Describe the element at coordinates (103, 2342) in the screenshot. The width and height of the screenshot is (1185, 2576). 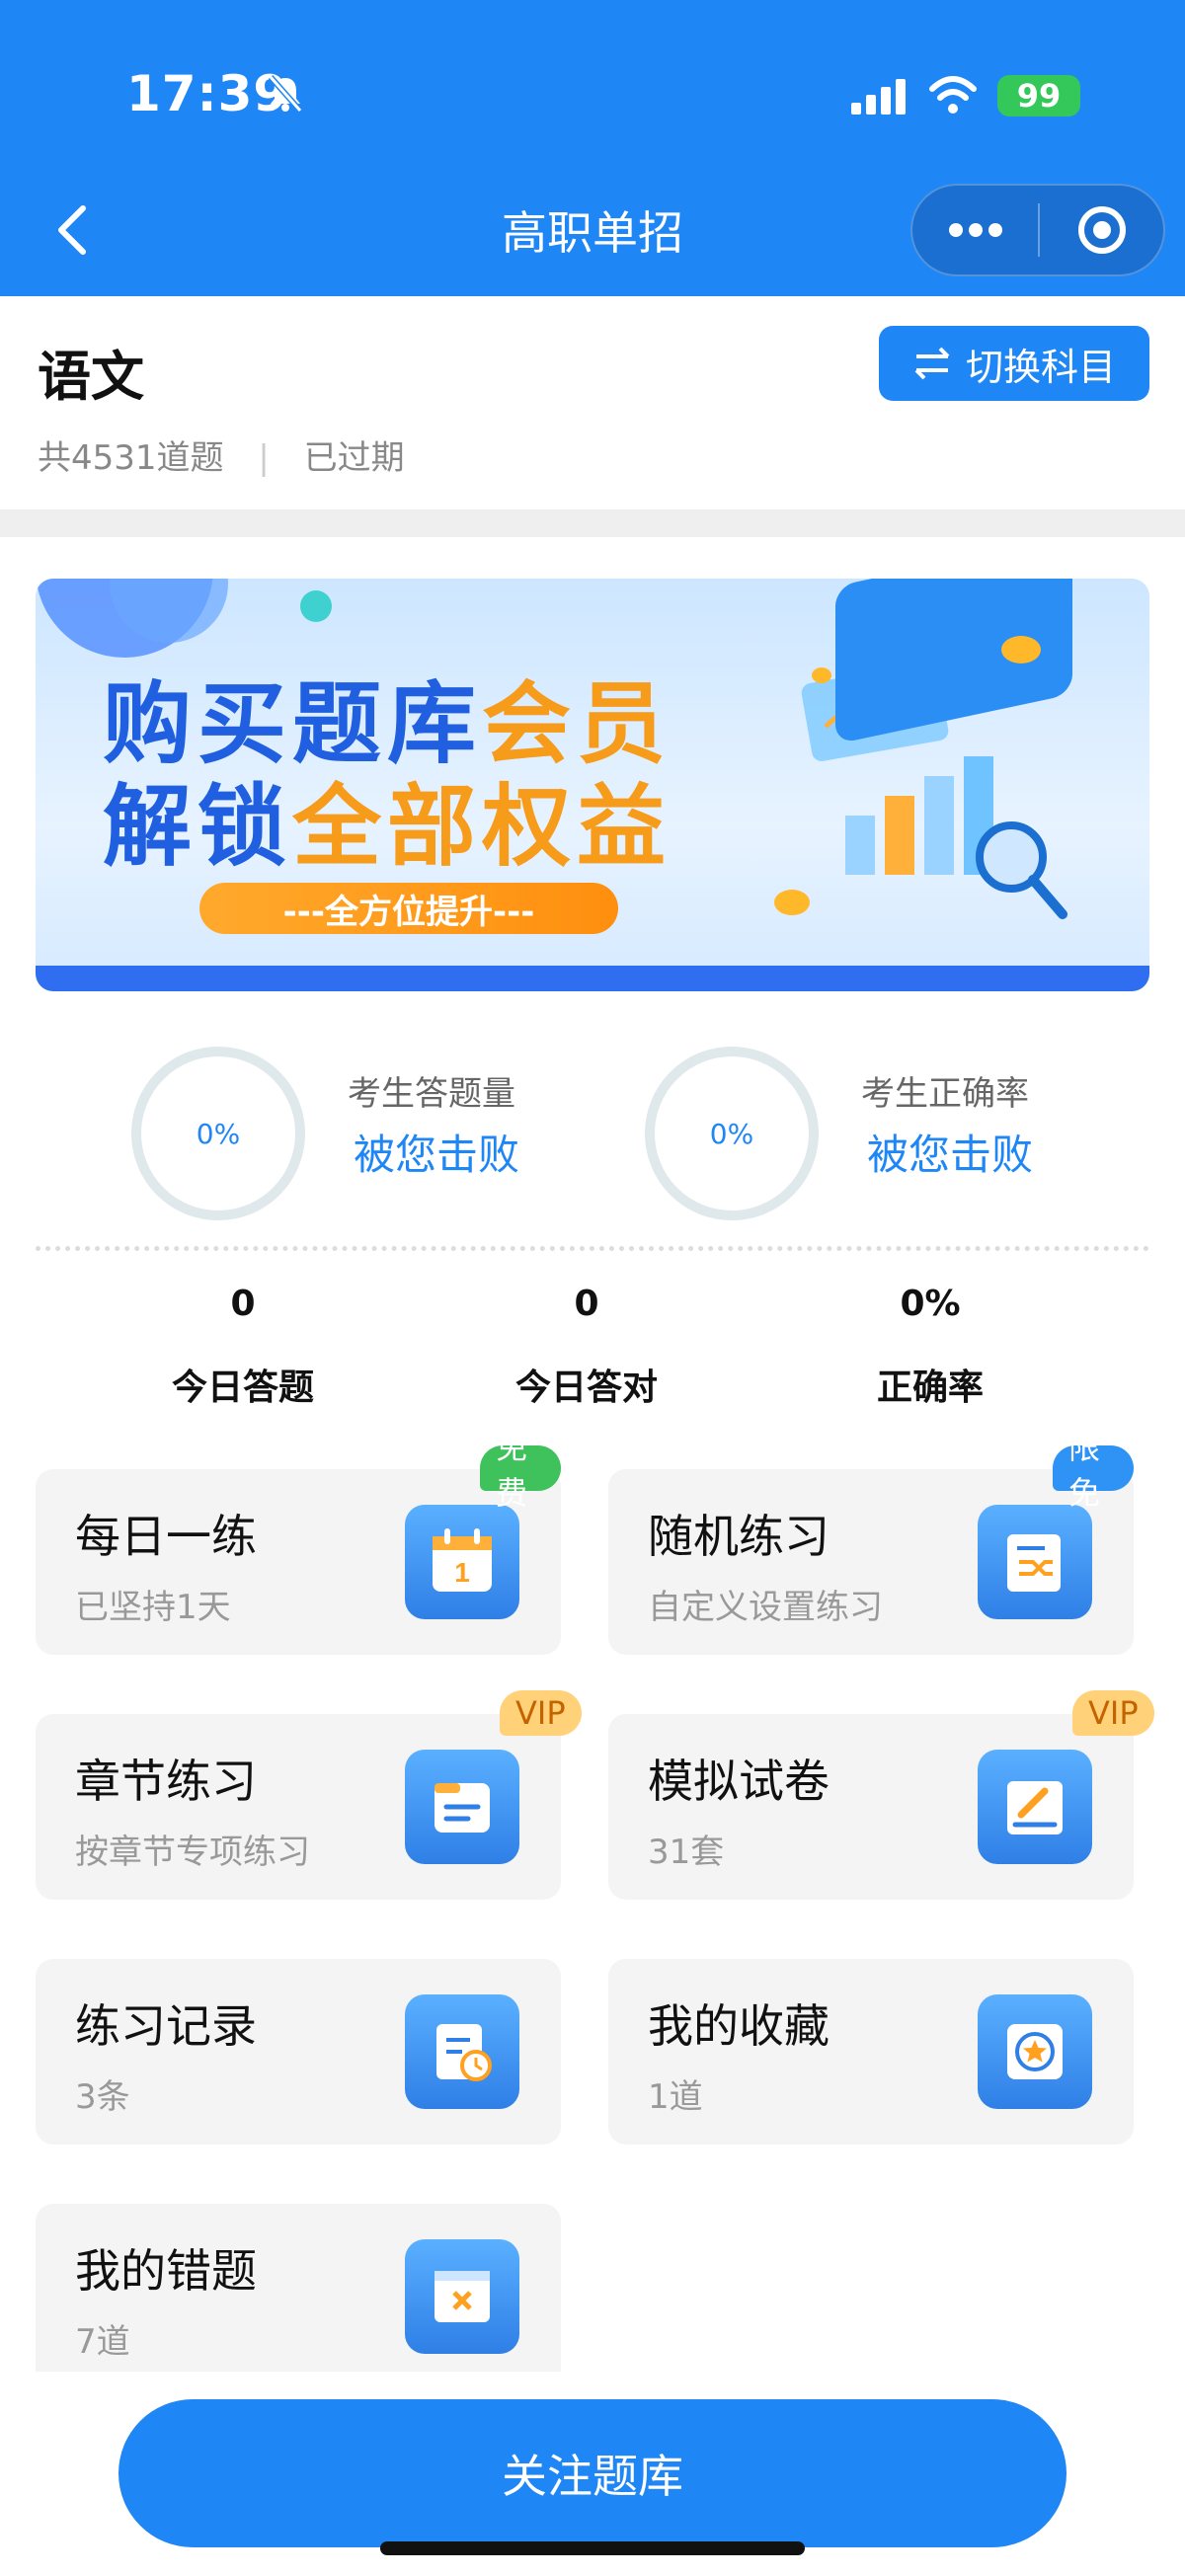
I see `card-subtitle: 7道` at that location.